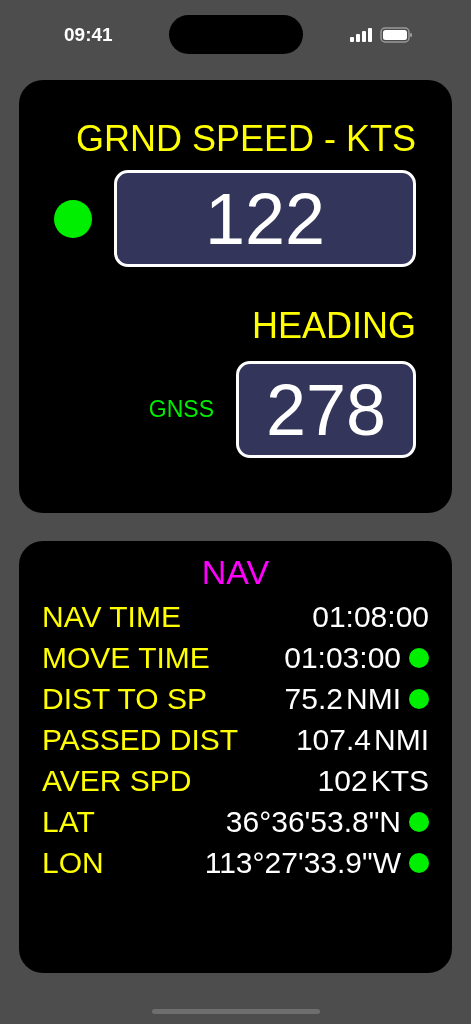 The image size is (471, 1024). I want to click on nav-label: LAT, so click(68, 821).